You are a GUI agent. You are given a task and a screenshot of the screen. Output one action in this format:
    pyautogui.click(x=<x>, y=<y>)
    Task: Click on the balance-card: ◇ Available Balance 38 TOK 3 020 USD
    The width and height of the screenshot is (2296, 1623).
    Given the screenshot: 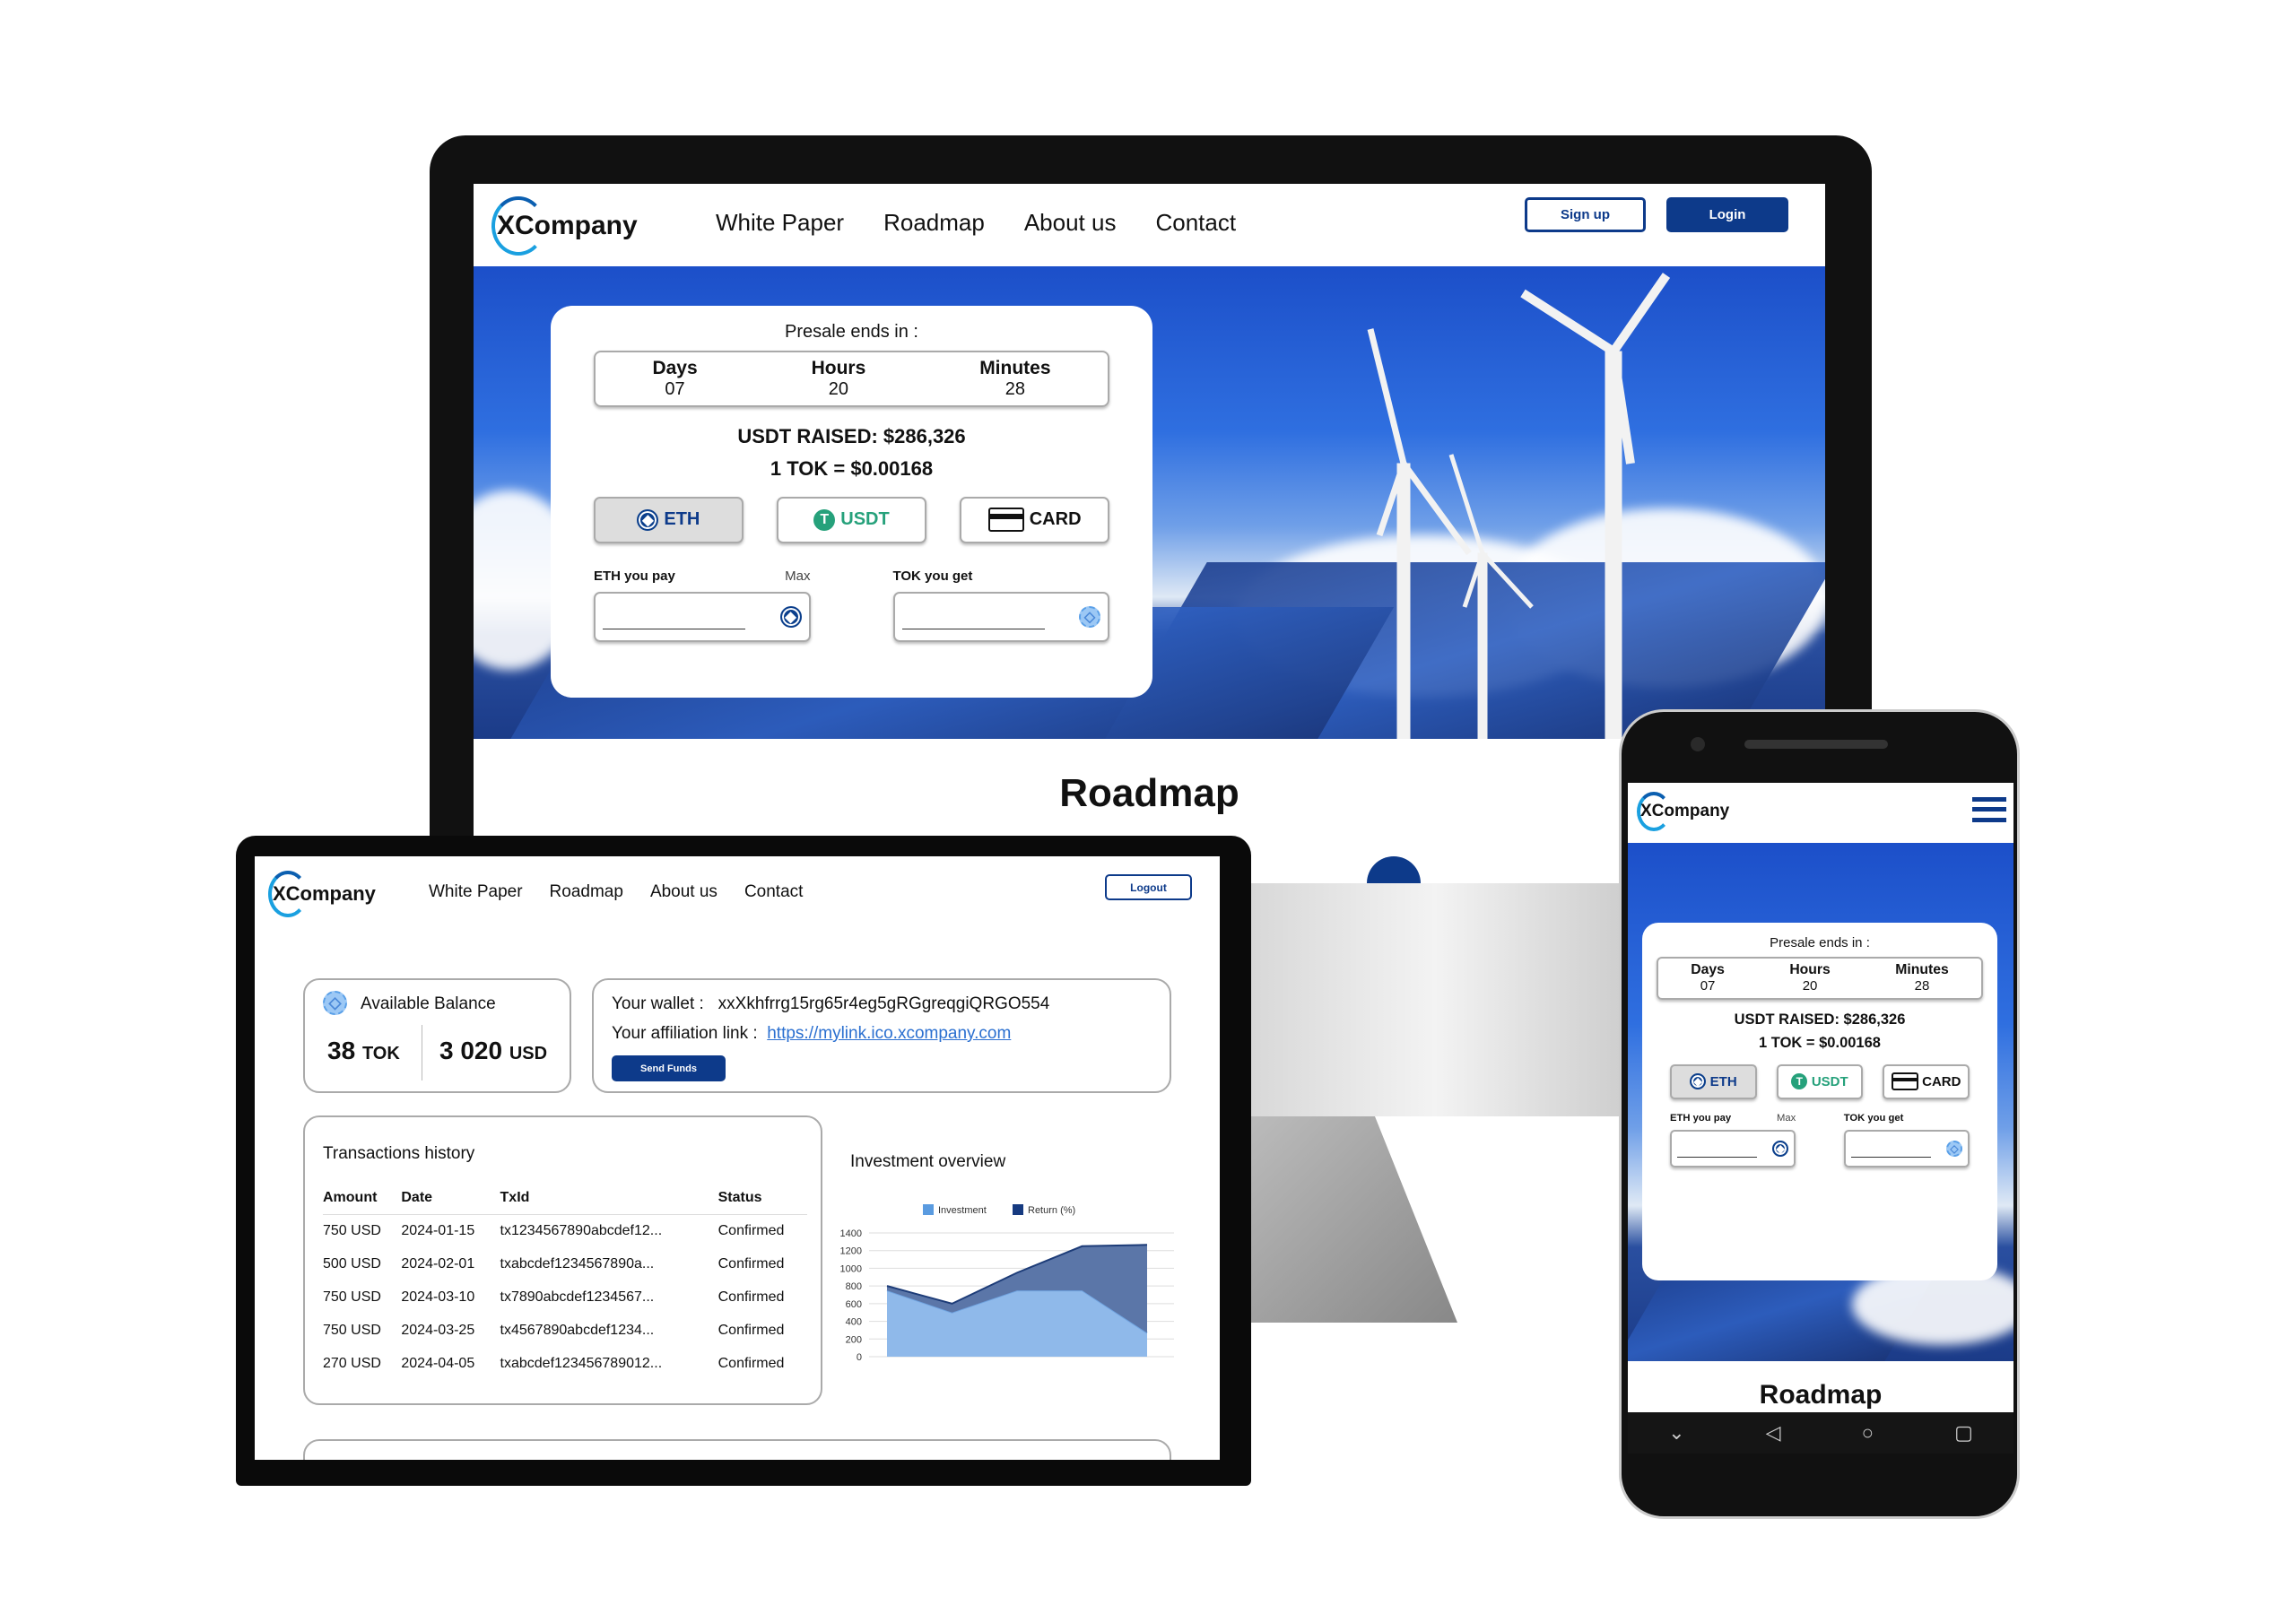 What is the action you would take?
    pyautogui.click(x=437, y=1035)
    